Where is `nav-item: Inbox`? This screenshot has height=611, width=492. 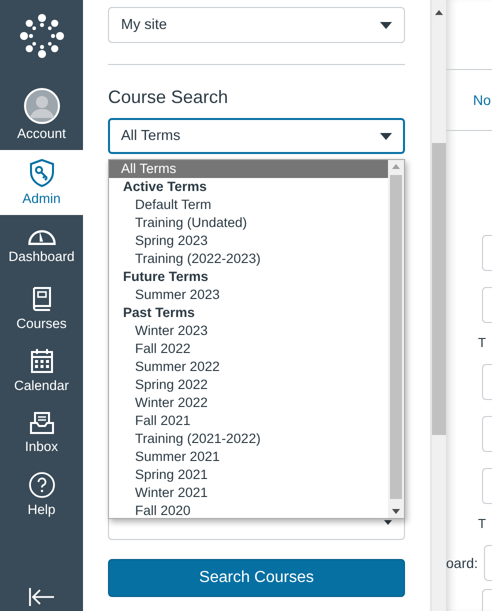 nav-item: Inbox is located at coordinates (41, 432).